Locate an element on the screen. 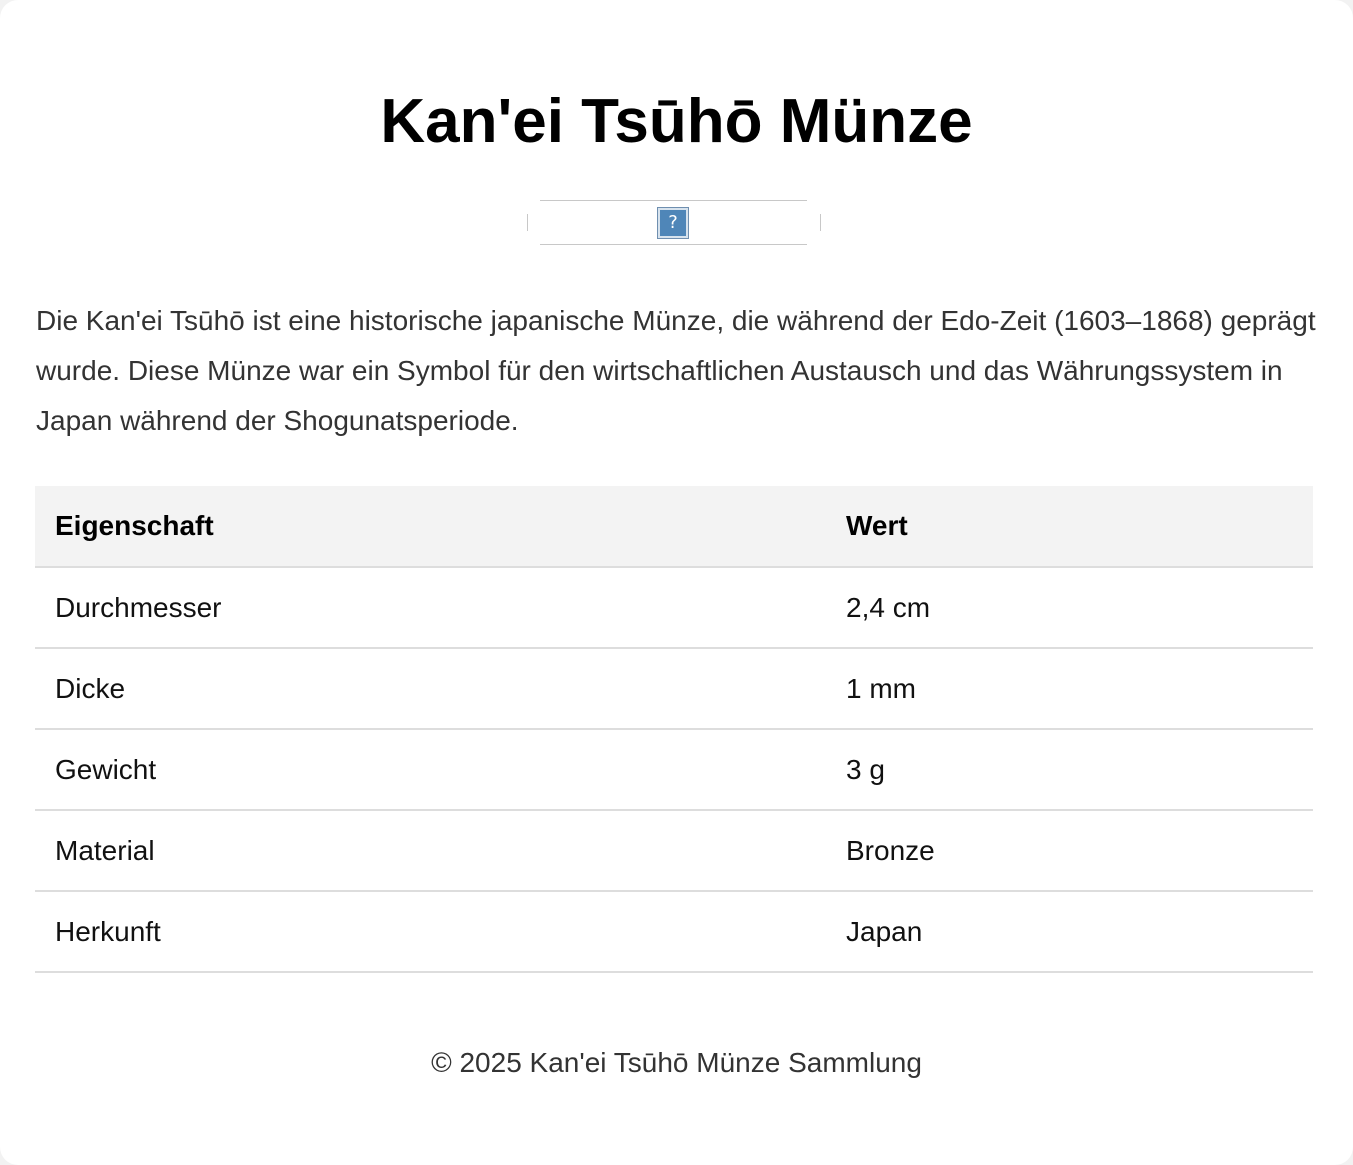 The width and height of the screenshot is (1353, 1165). property-cell: Herkunft is located at coordinates (430, 932).